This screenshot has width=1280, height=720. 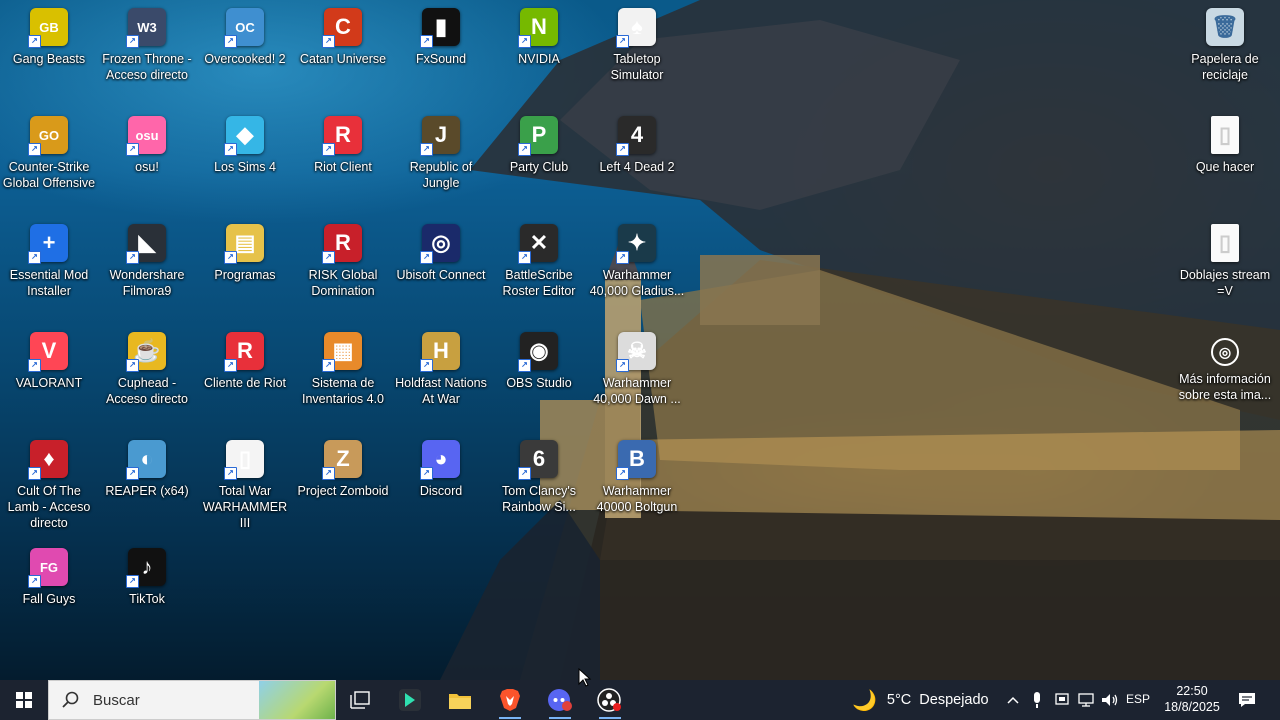 I want to click on desktop-icon: ◕ ↗ Discord, so click(x=441, y=467).